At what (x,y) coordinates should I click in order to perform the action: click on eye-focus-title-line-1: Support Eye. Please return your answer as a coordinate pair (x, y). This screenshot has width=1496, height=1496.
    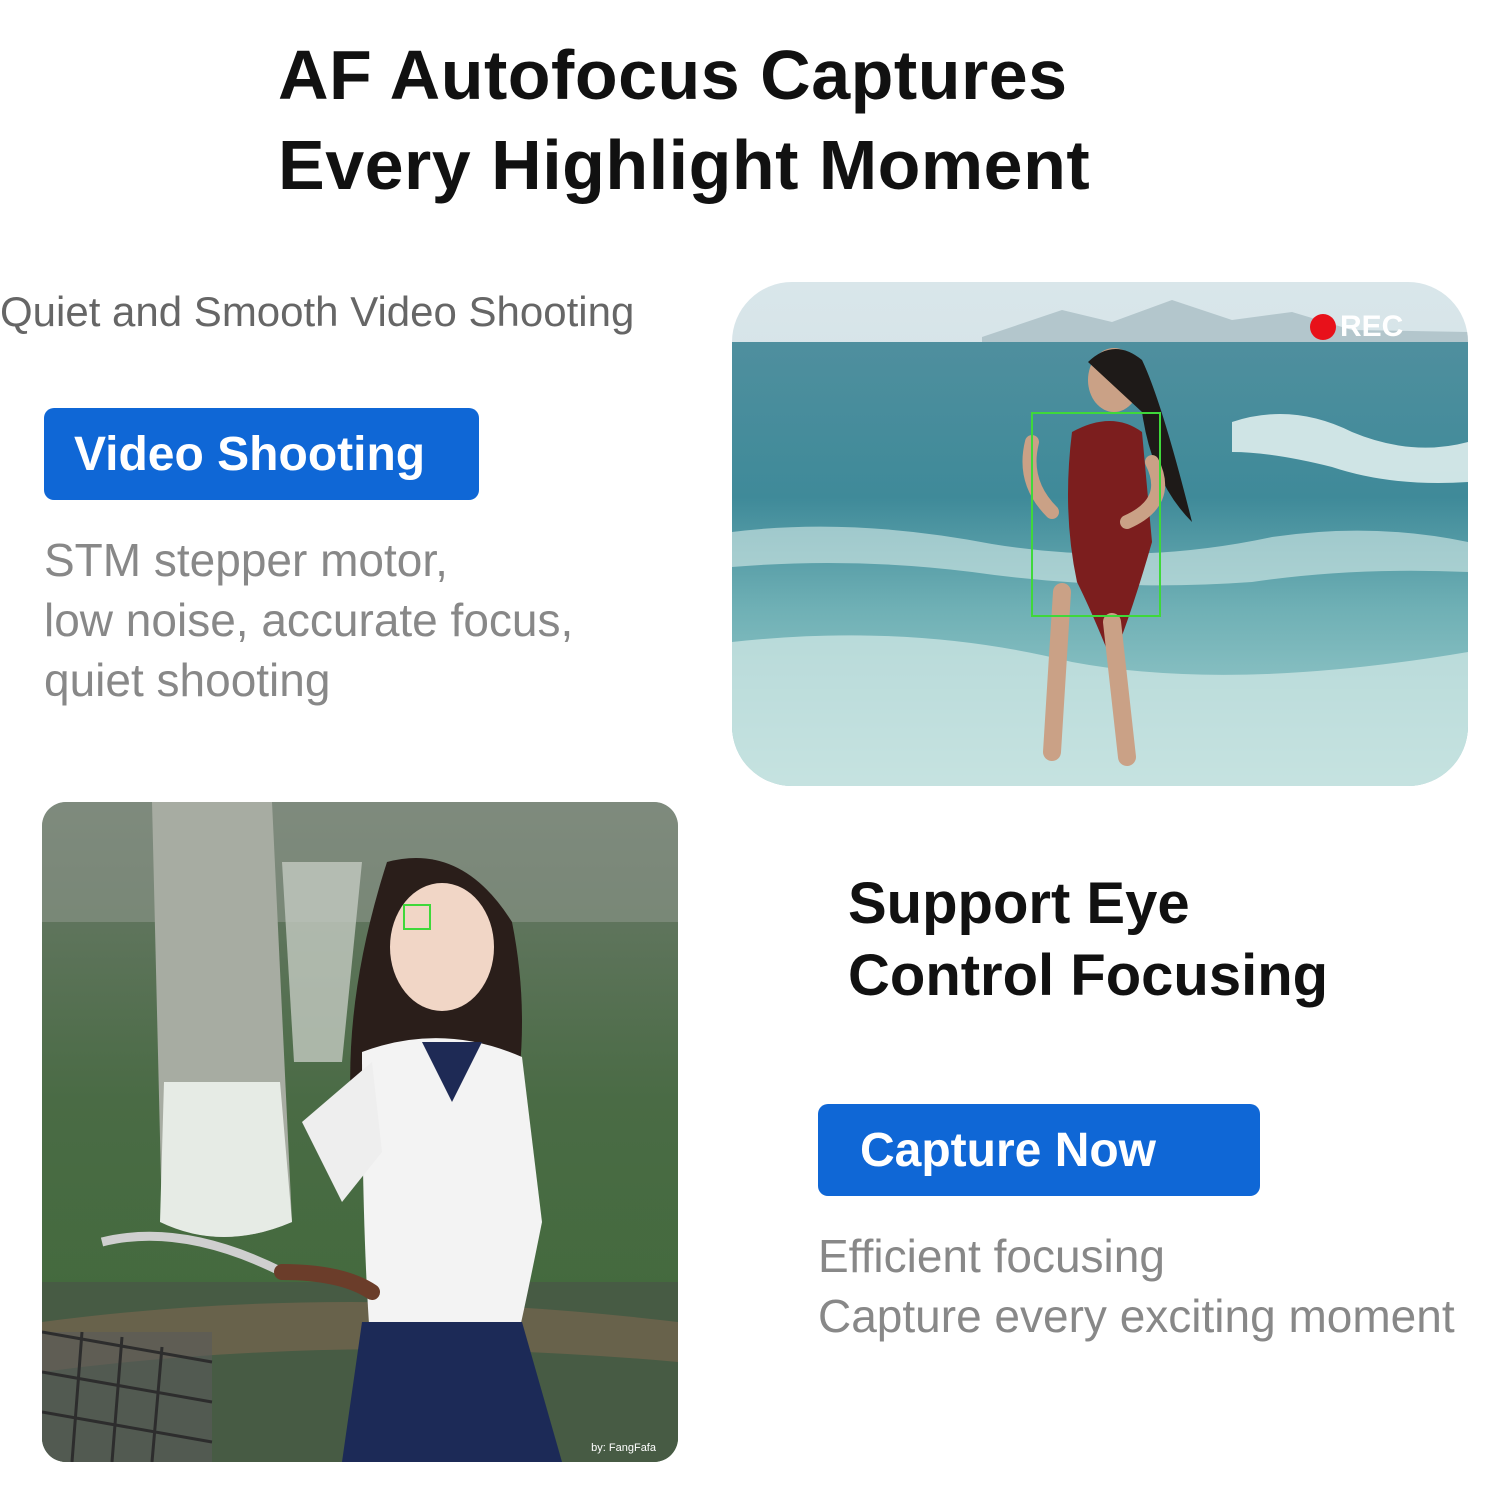
    Looking at the image, I should click on (1019, 903).